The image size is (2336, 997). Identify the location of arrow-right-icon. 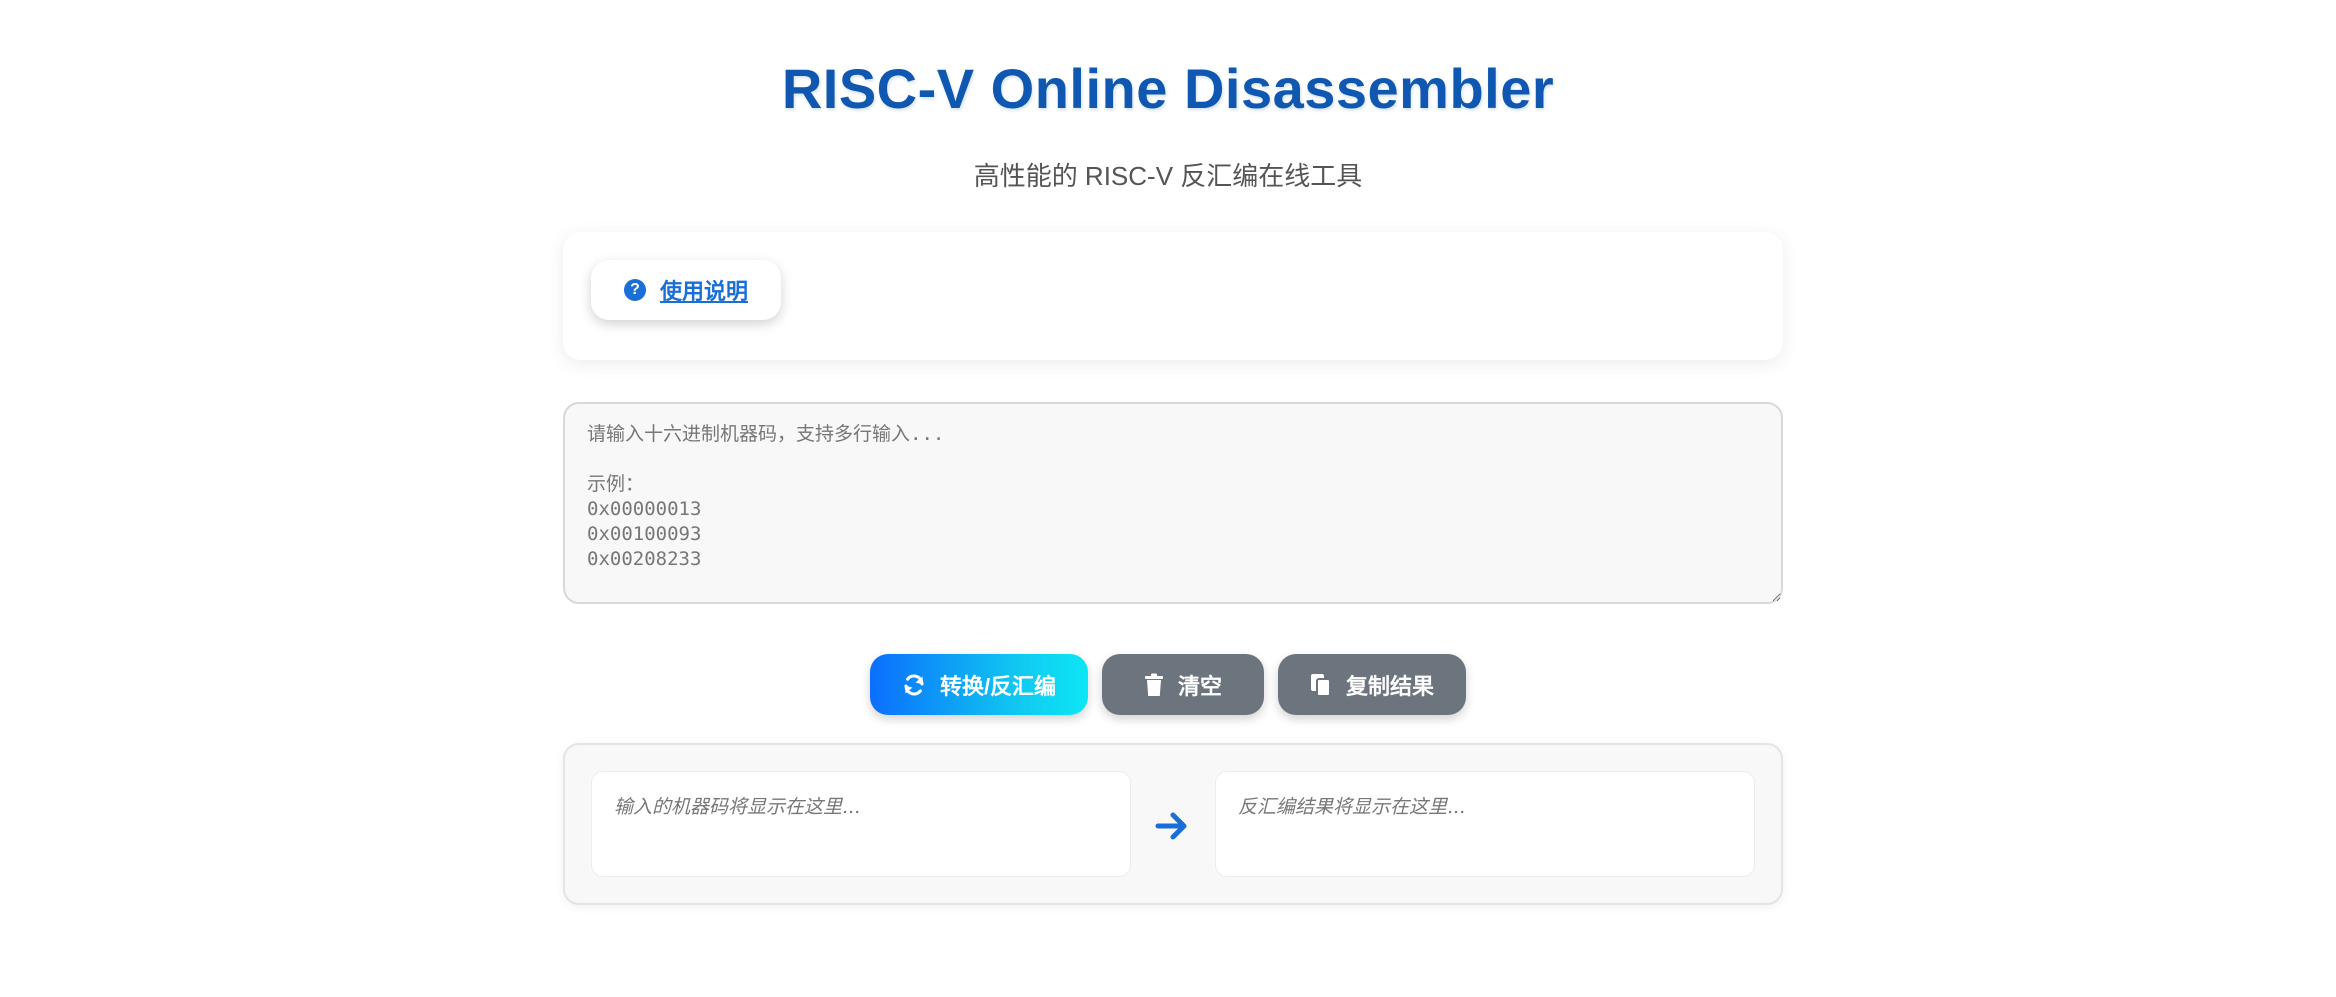
(1171, 826).